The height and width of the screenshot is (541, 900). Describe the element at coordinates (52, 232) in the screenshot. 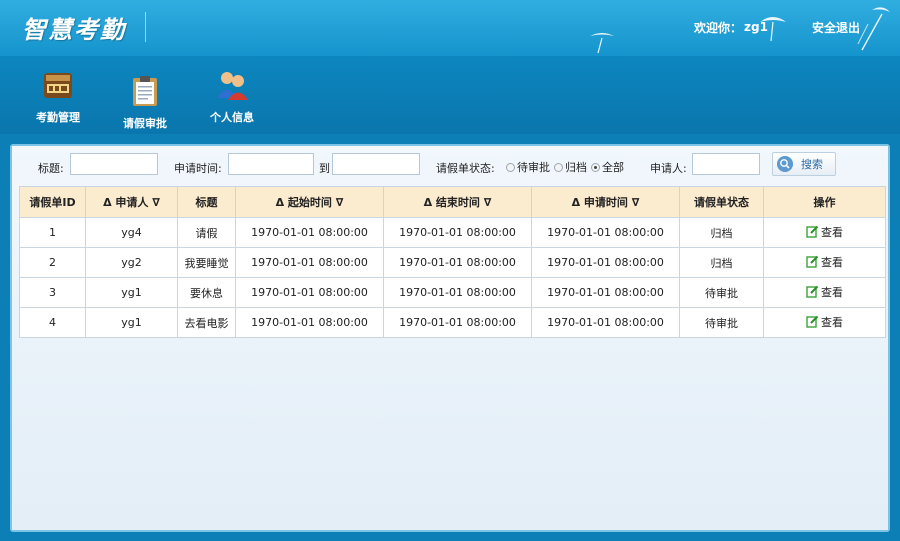

I see `cell-id: 1` at that location.